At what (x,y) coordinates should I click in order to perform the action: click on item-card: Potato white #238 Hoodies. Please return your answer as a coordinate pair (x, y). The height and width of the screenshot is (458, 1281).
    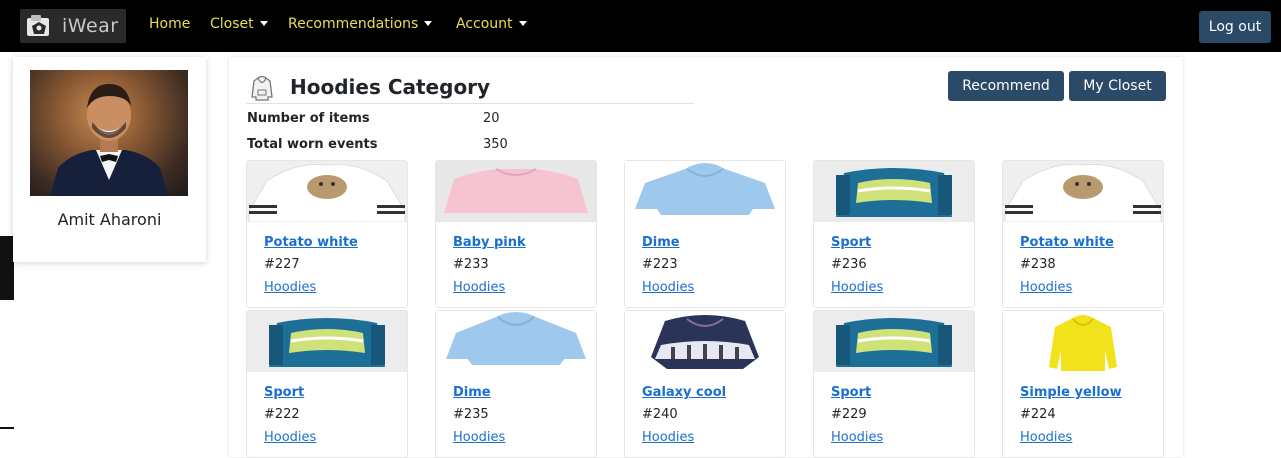
    Looking at the image, I should click on (1083, 234).